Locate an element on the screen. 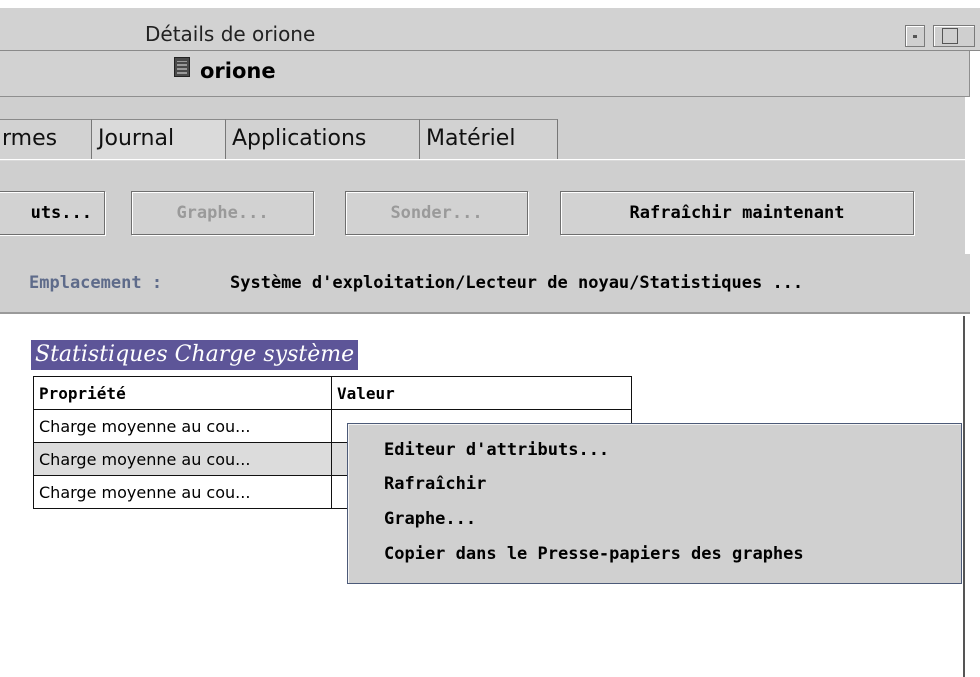  tab-alarms: rmes is located at coordinates (46, 139).